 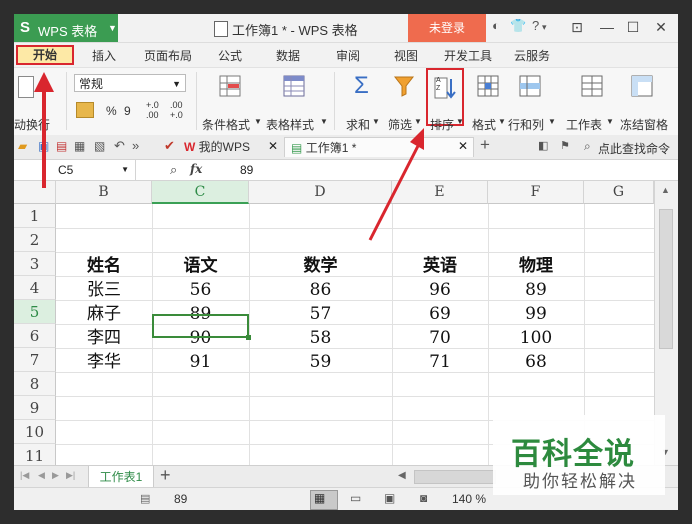 What do you see at coordinates (200, 266) in the screenshot?
I see `cell-c3: 语文` at bounding box center [200, 266].